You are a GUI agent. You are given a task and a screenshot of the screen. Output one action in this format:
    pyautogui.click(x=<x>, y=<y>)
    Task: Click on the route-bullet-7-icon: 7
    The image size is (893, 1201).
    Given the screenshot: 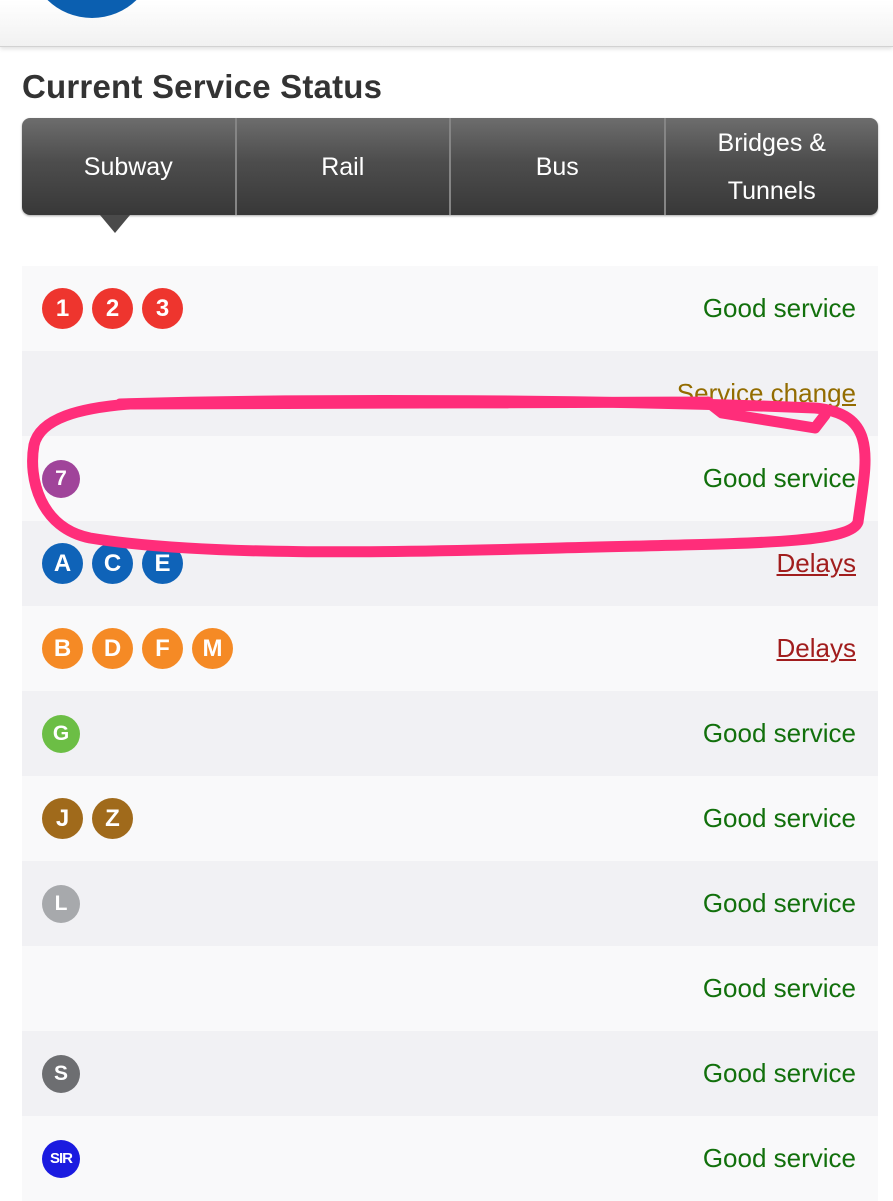 What is the action you would take?
    pyautogui.click(x=61, y=478)
    